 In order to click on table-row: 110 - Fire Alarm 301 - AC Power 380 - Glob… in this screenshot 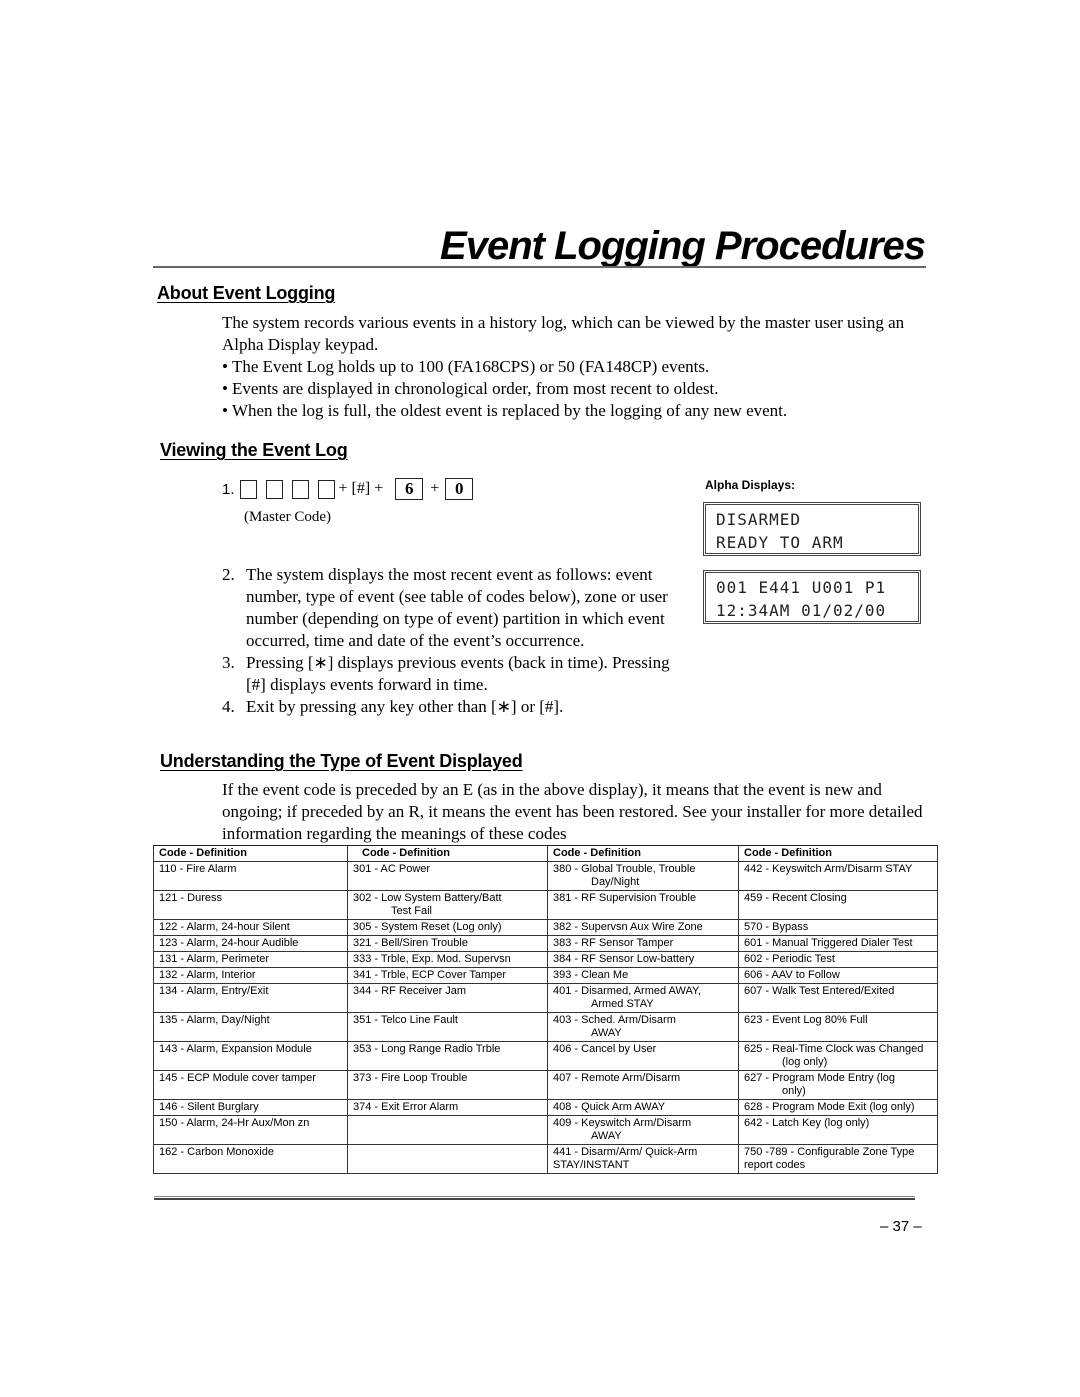, I will do `click(545, 876)`.